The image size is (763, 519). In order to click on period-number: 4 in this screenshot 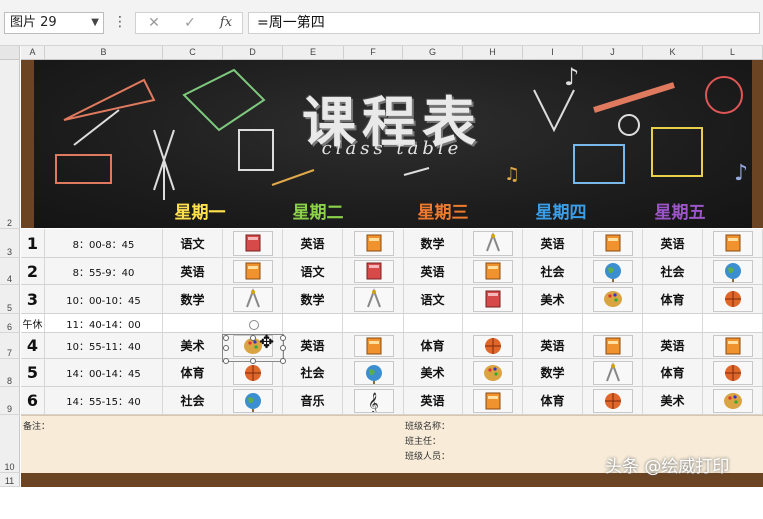, I will do `click(33, 345)`.